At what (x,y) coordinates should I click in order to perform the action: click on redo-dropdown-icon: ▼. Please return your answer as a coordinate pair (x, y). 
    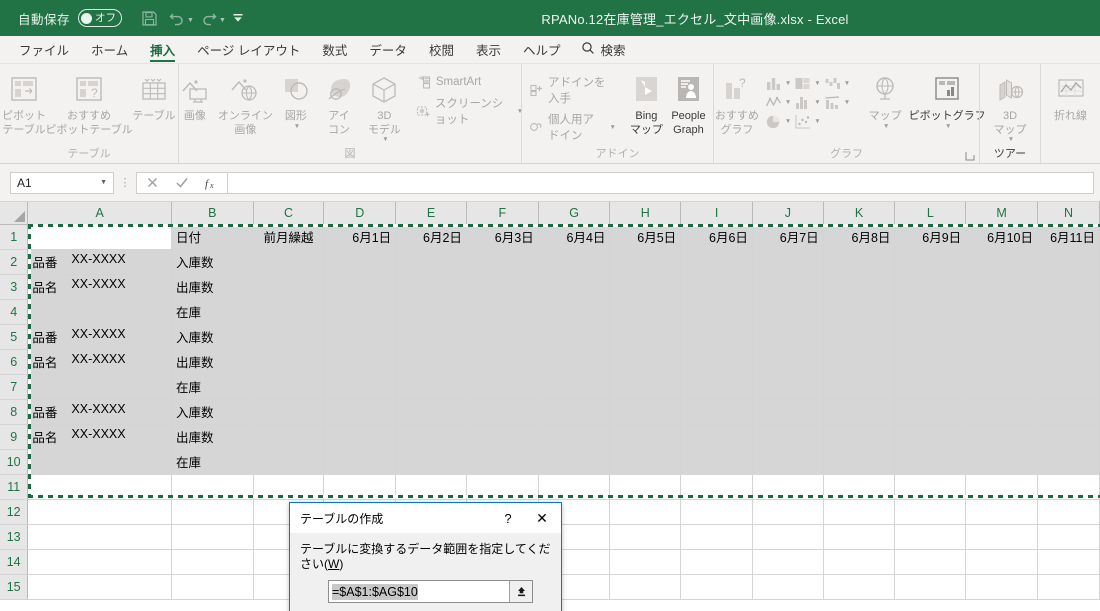
    Looking at the image, I should click on (222, 20).